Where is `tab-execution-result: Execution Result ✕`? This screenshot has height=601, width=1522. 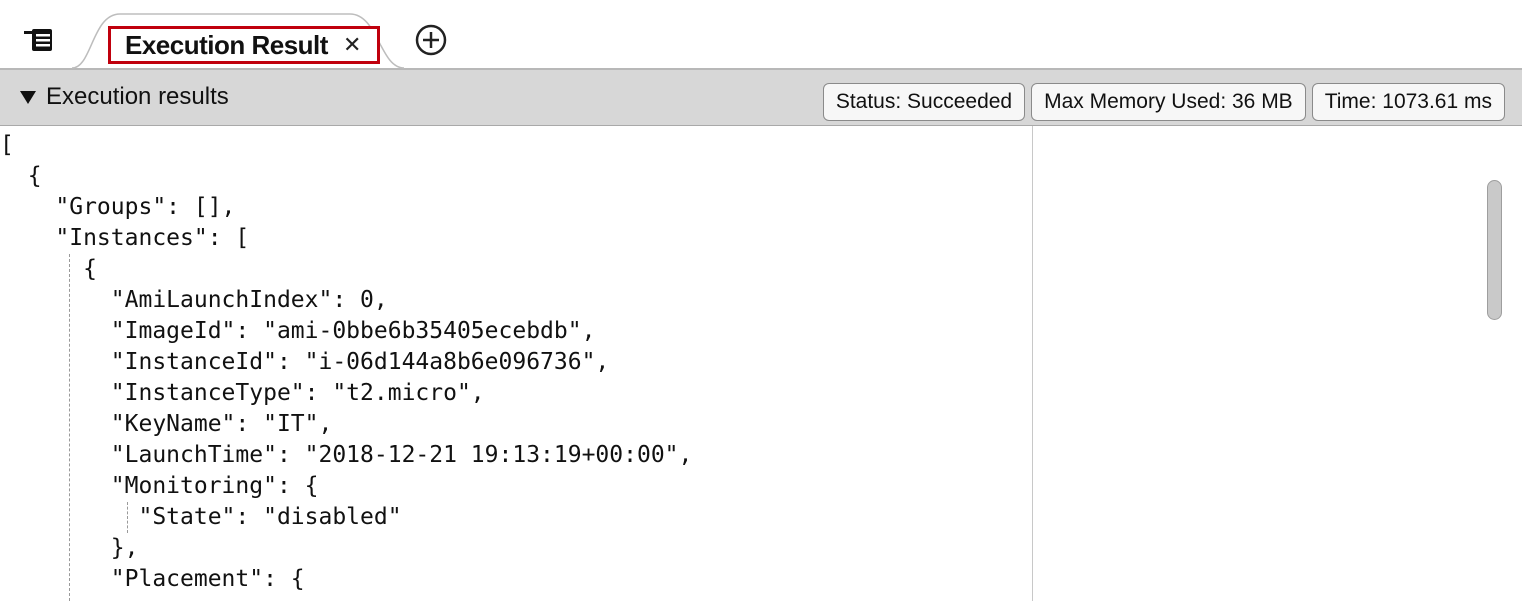
tab-execution-result: Execution Result ✕ is located at coordinates (244, 45).